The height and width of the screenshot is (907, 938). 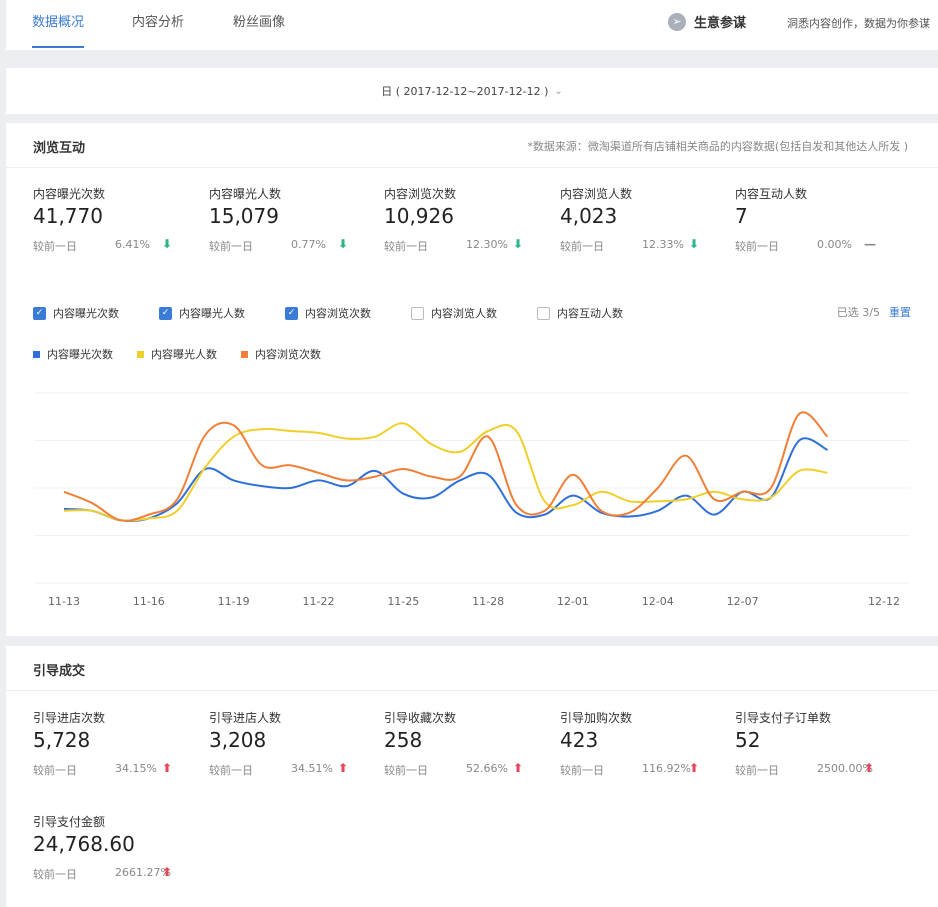 What do you see at coordinates (771, 194) in the screenshot?
I see `metric-label: 内容互动人数` at bounding box center [771, 194].